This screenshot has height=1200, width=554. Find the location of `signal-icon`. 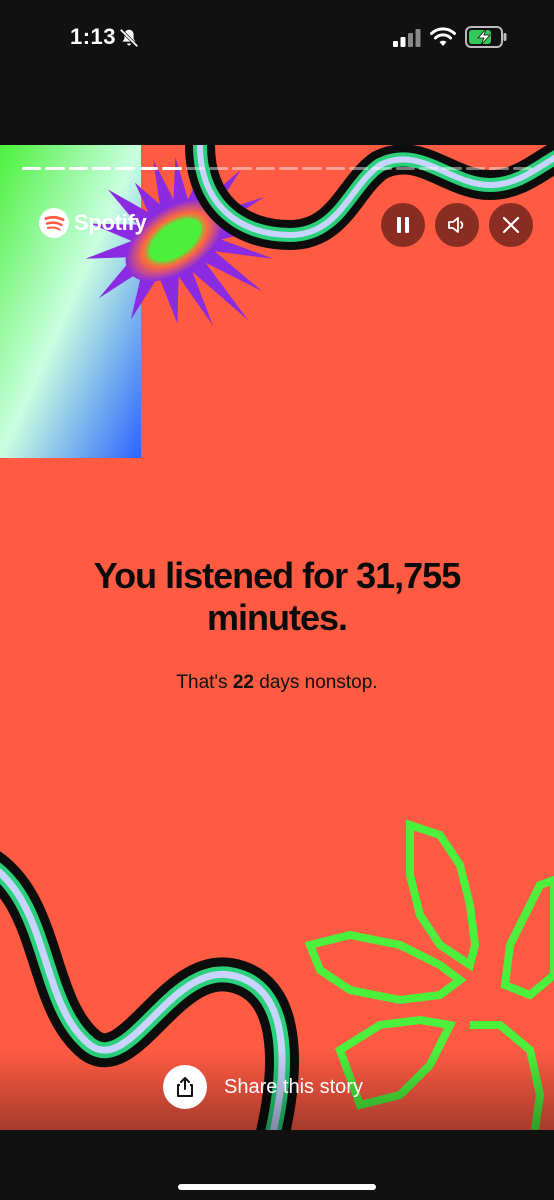

signal-icon is located at coordinates (407, 38).